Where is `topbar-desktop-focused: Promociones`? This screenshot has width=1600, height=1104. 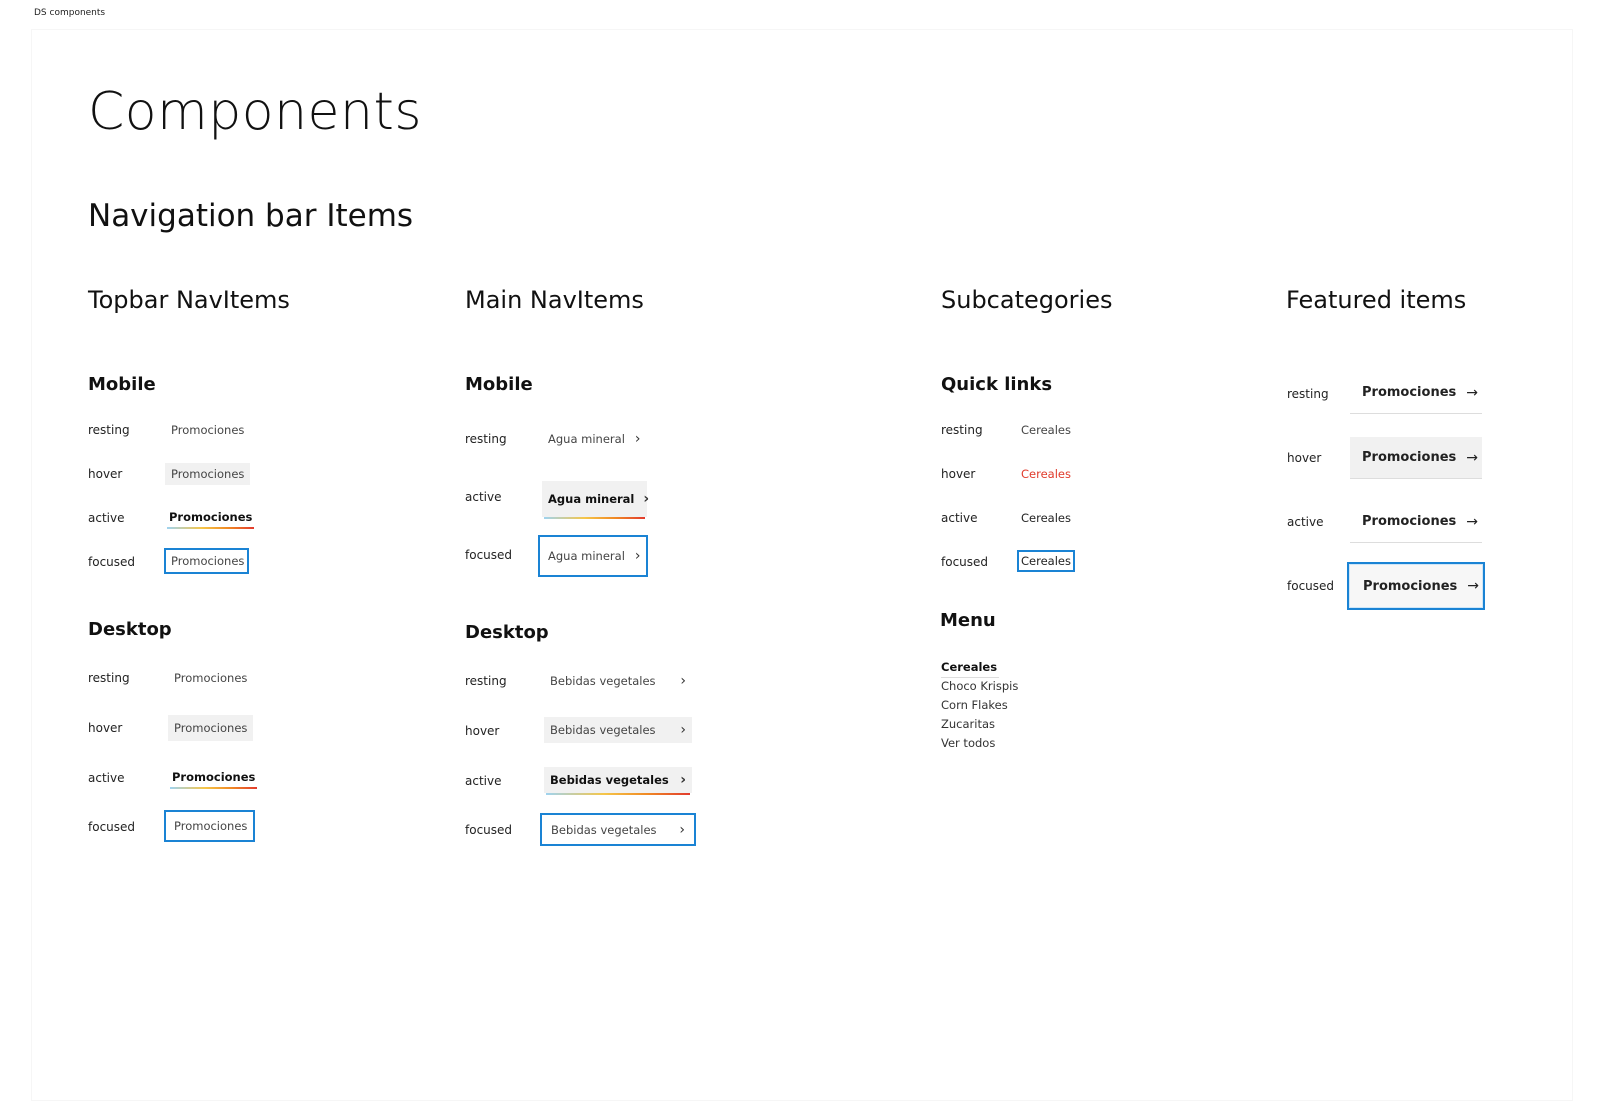 topbar-desktop-focused: Promociones is located at coordinates (209, 826).